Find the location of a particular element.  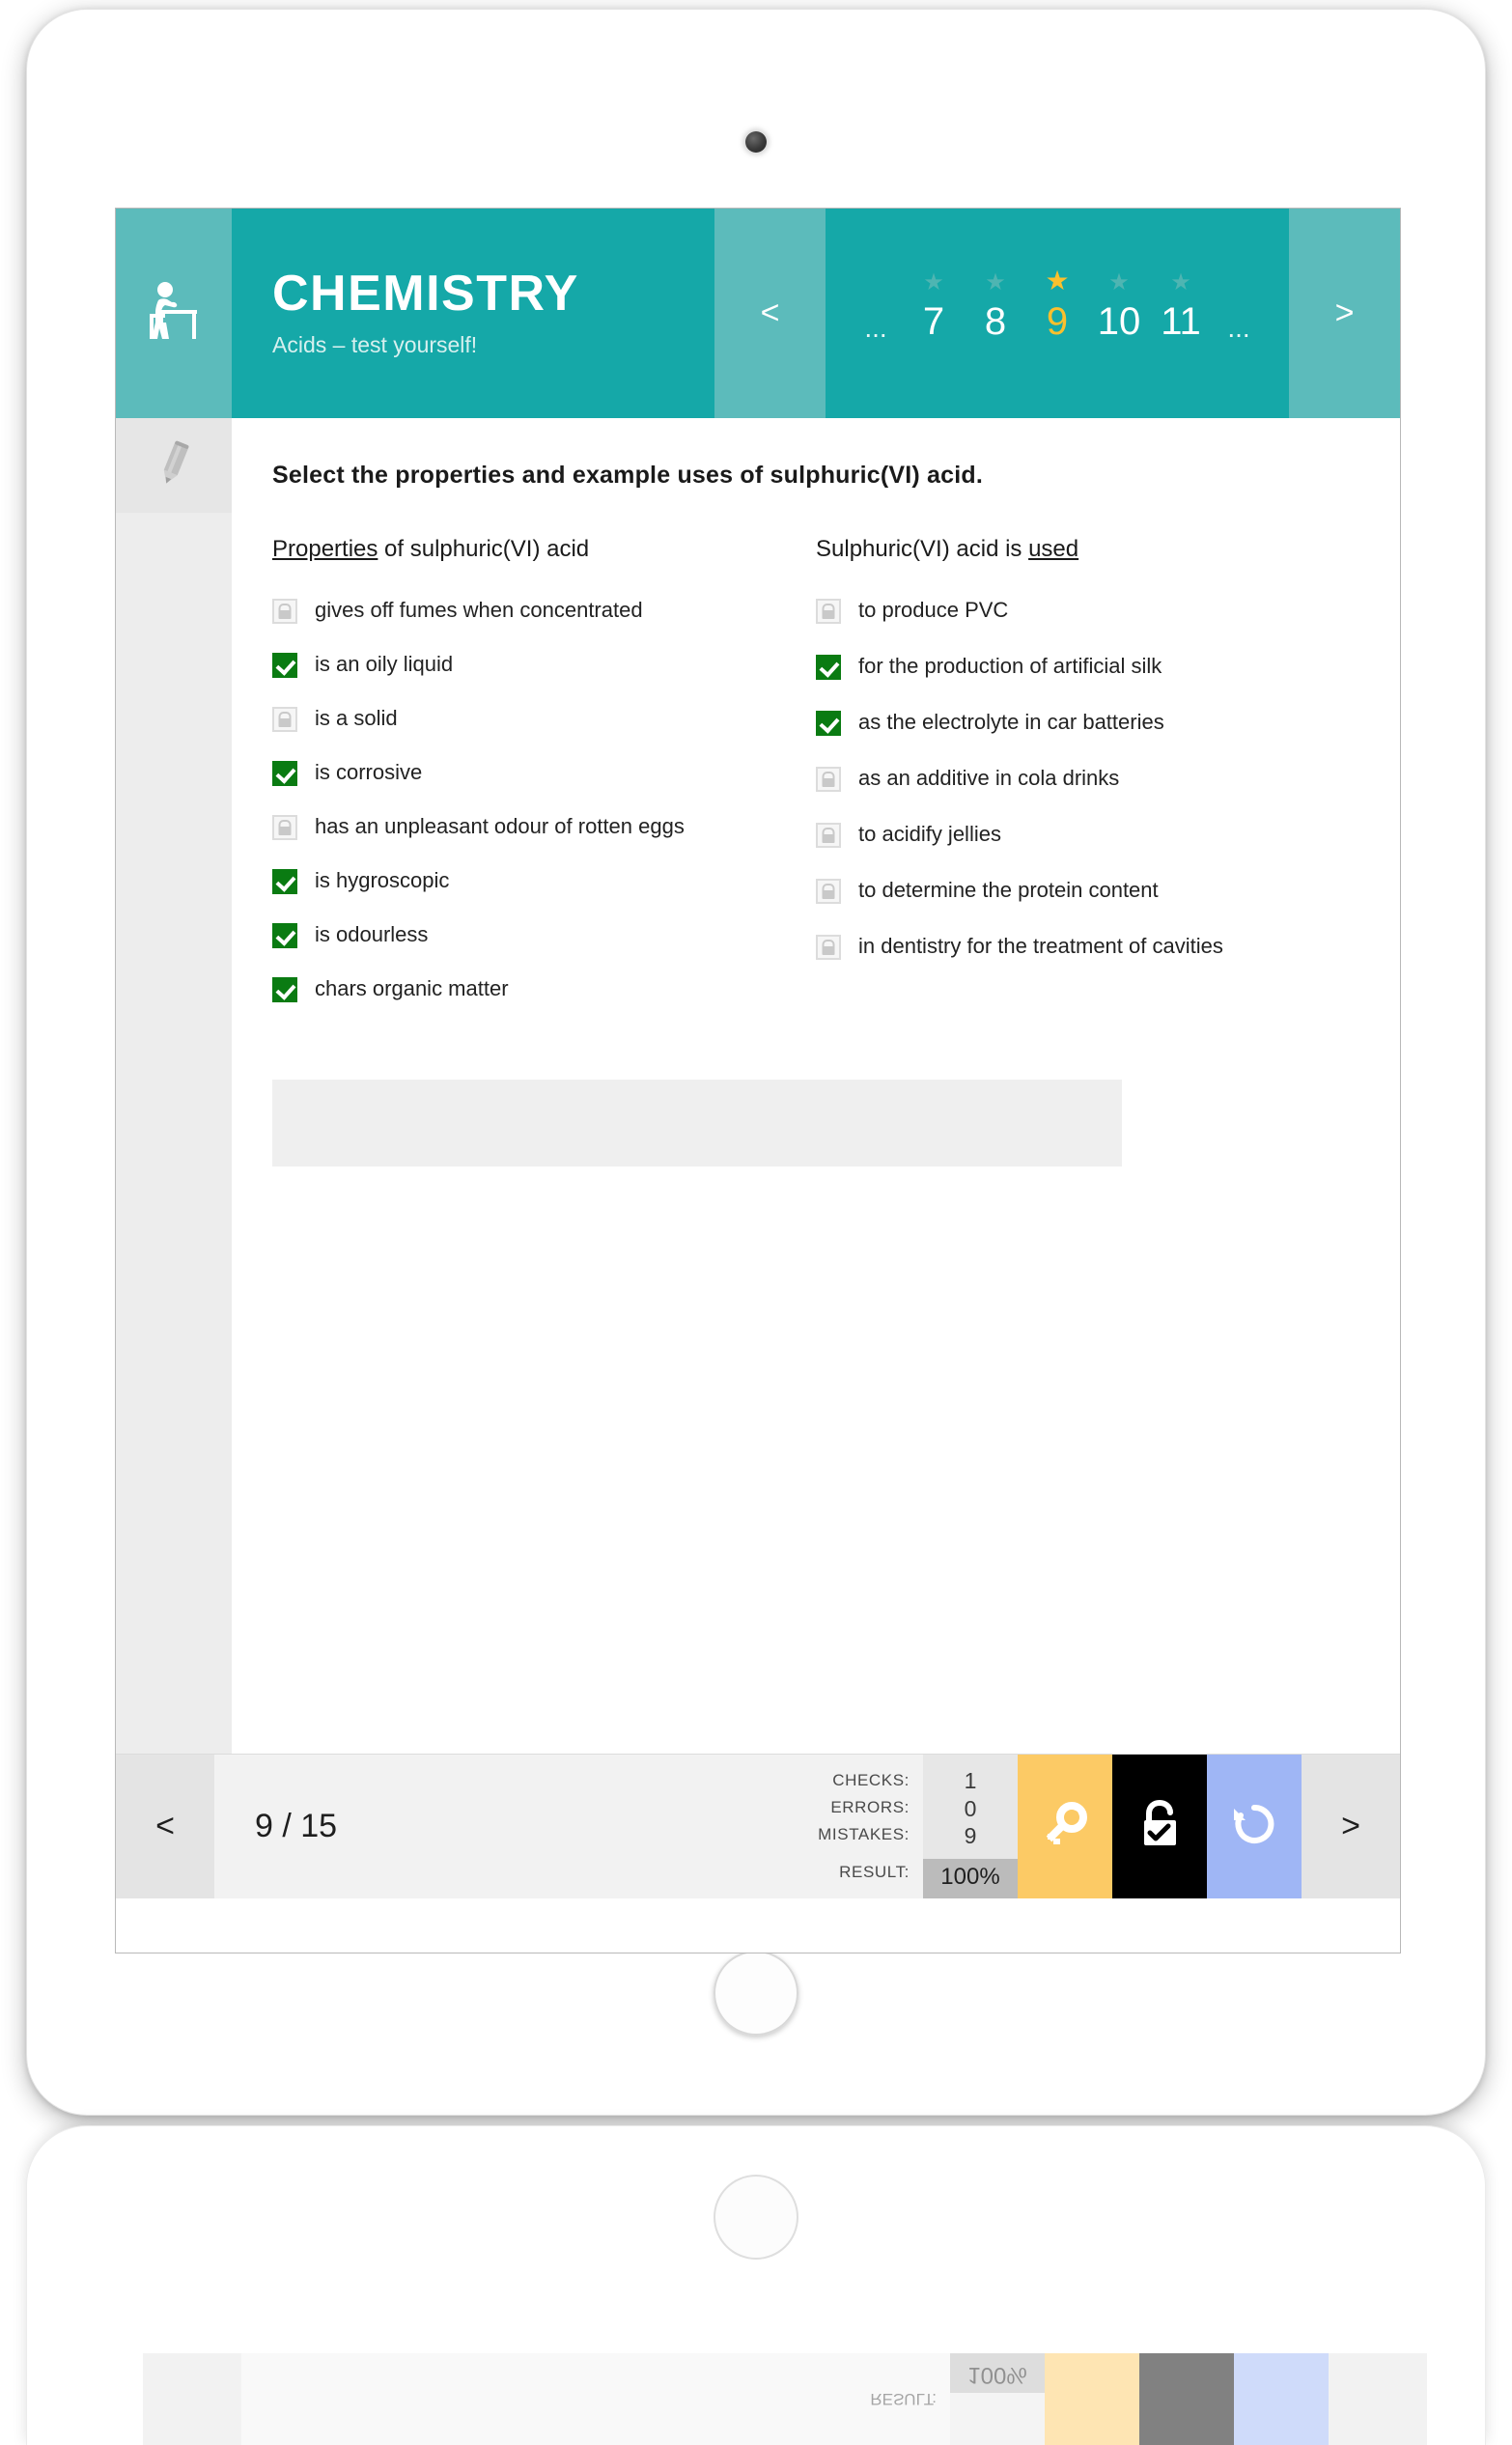

result-label: RESULT: is located at coordinates (875, 1872).